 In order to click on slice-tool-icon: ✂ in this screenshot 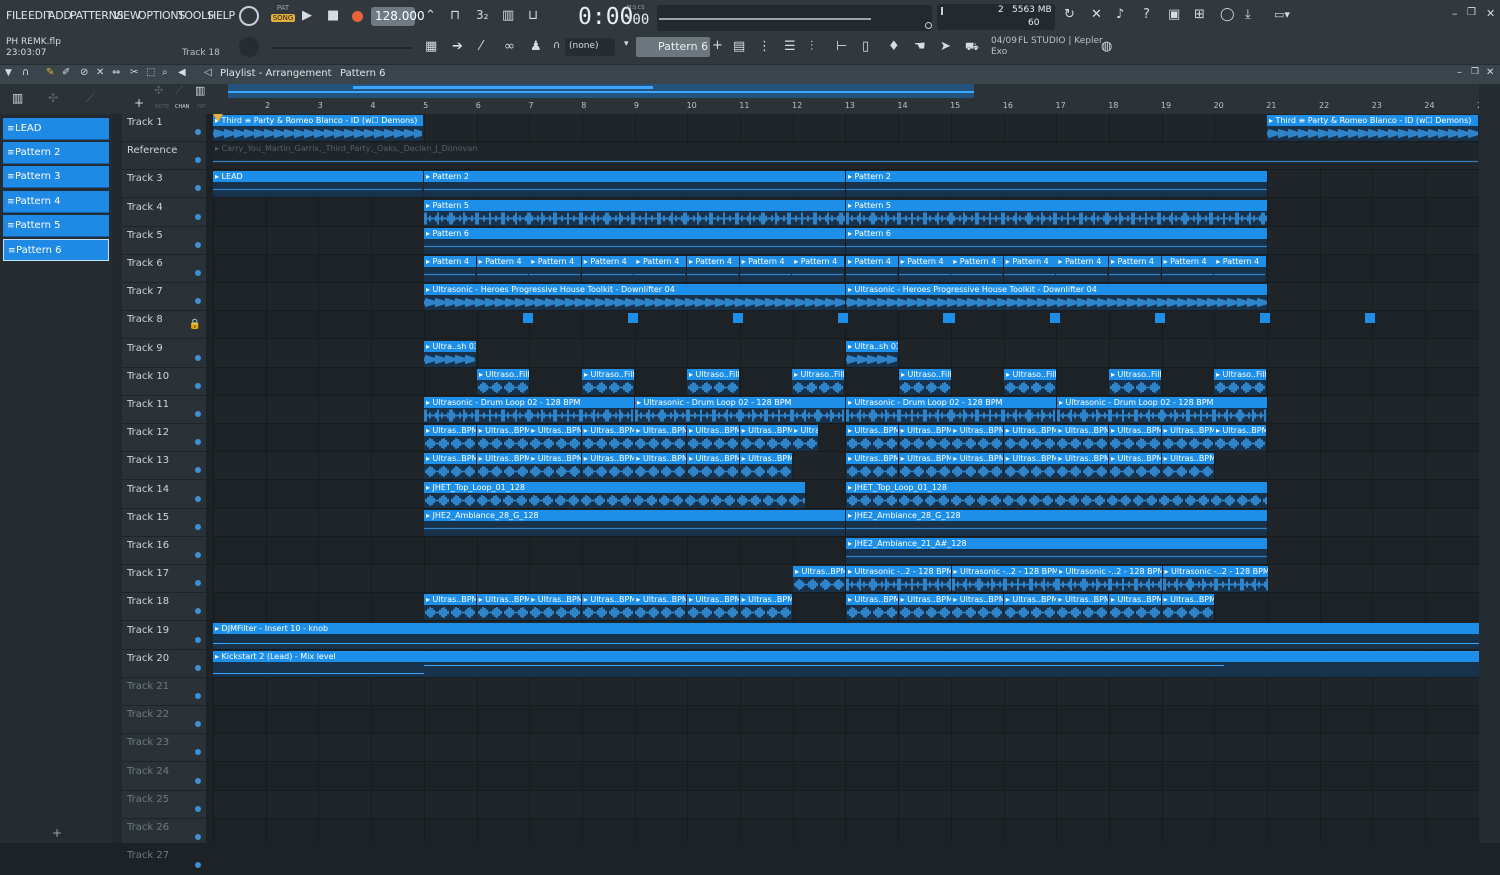, I will do `click(134, 72)`.